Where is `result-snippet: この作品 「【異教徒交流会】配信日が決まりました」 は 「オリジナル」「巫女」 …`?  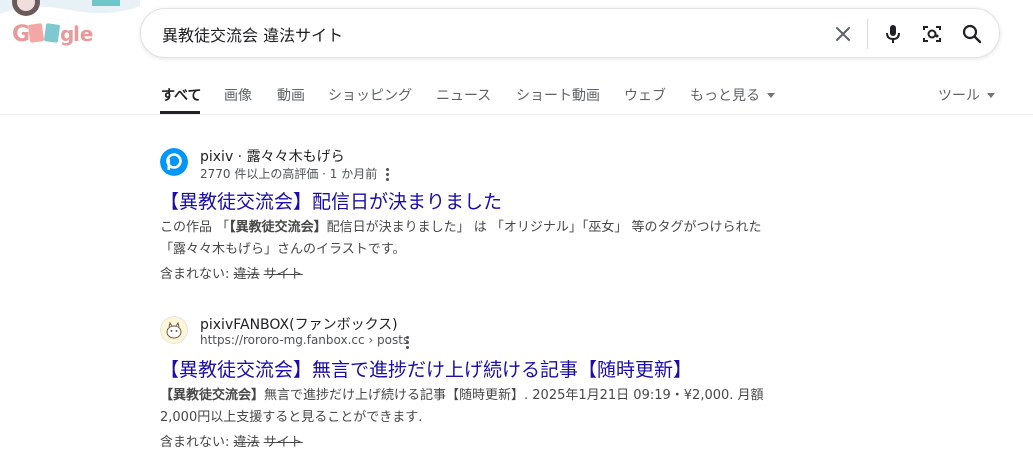
result-snippet: この作品 「【異教徒交流会】配信日が決まりました」 は 「オリジナル」「巫女」 … is located at coordinates (461, 239).